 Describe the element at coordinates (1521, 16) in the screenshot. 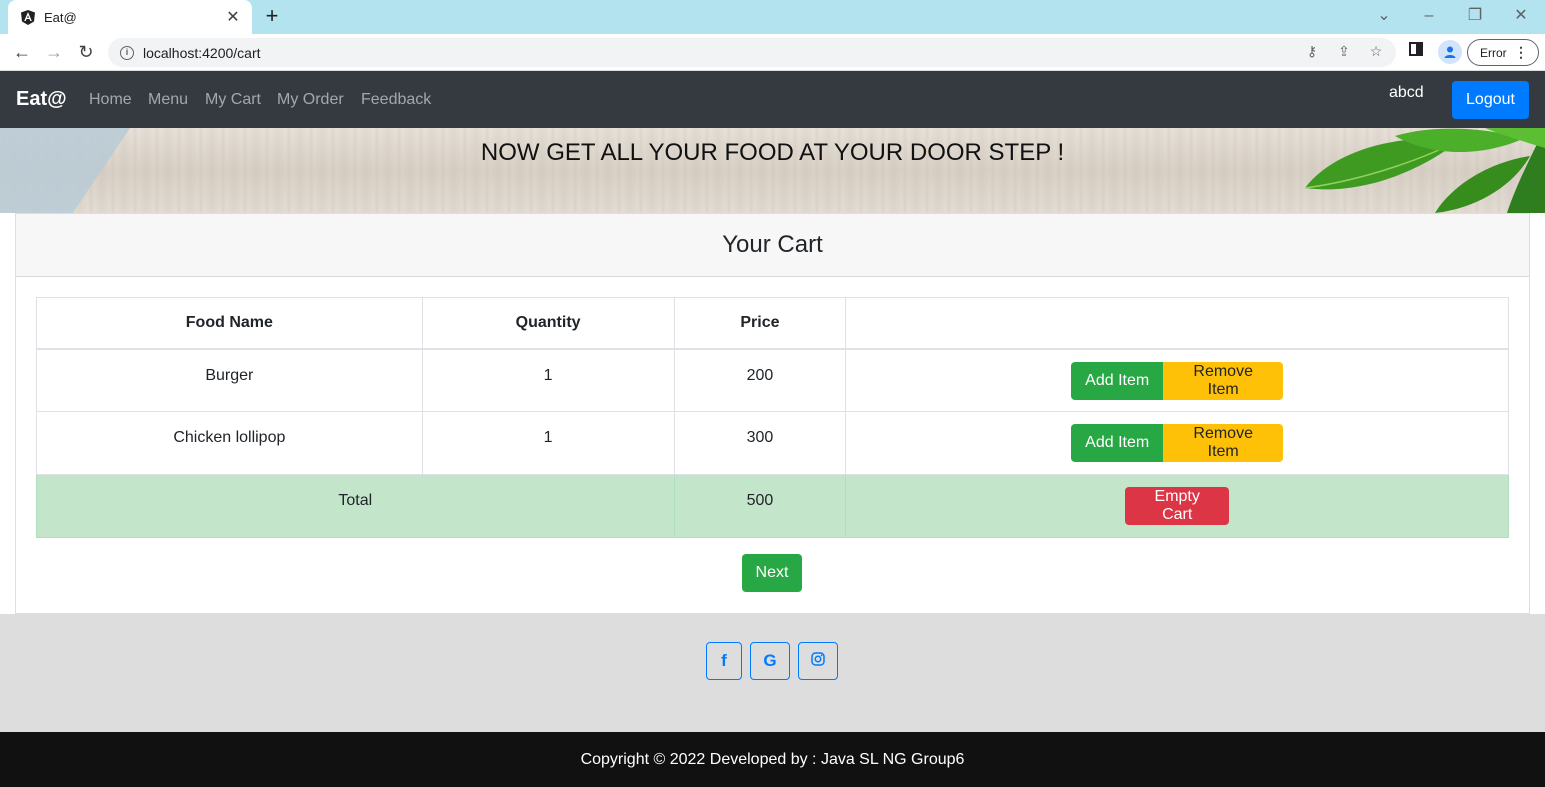

I see `close-window-icon: ✕` at that location.